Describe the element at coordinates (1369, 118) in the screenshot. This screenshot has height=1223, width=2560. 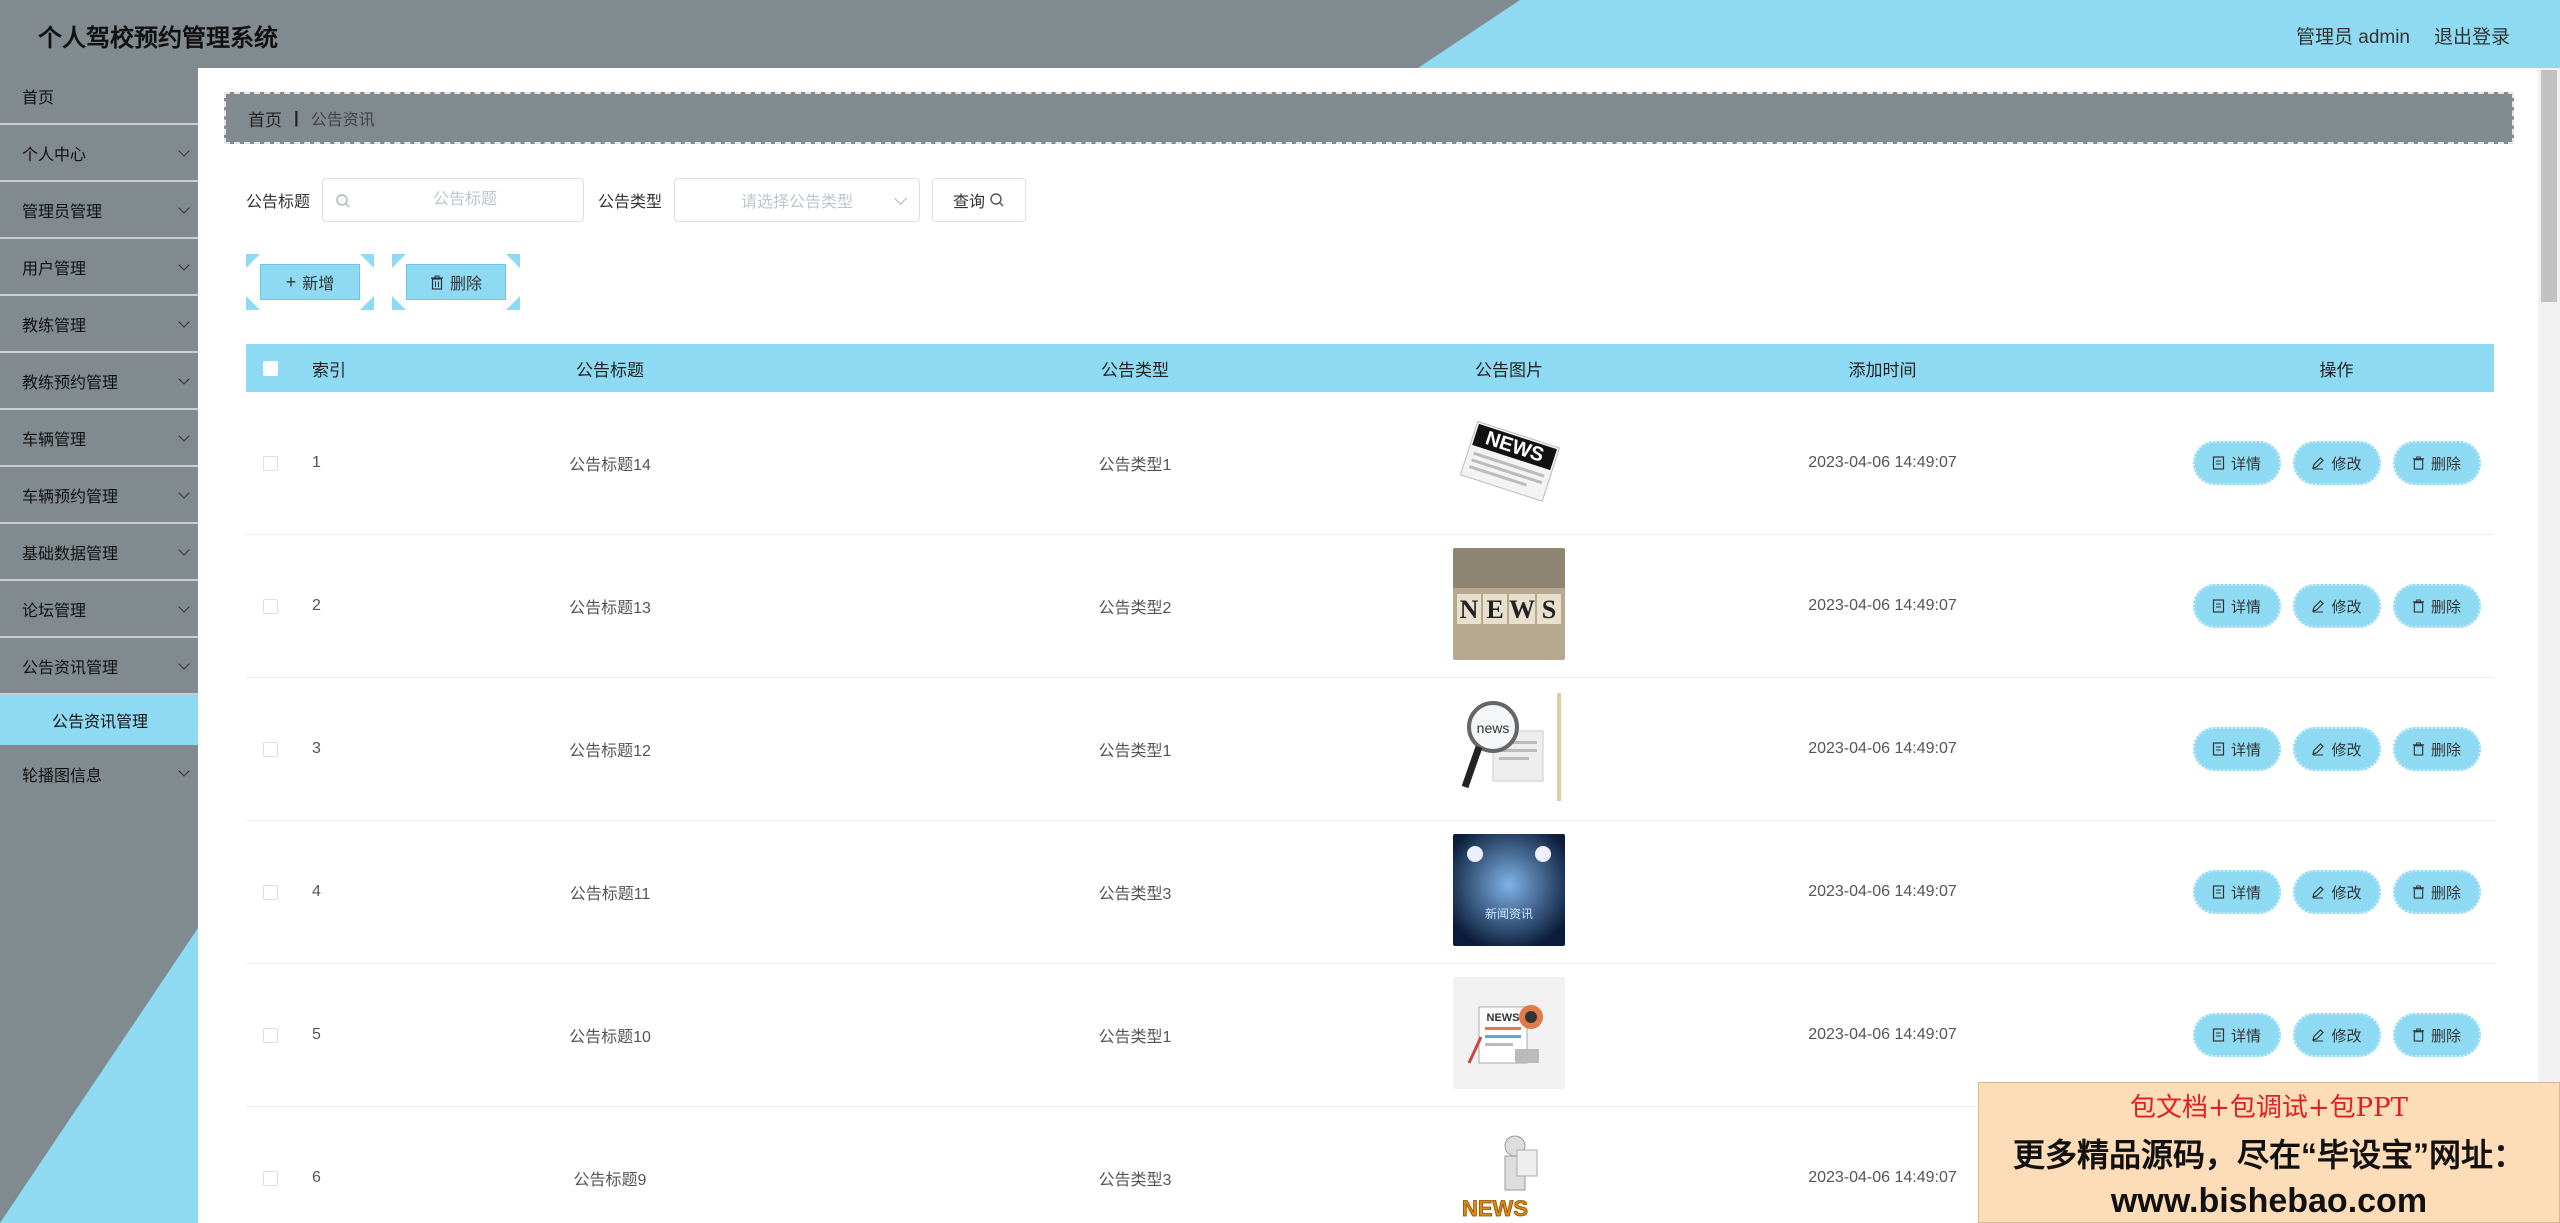
I see `breadcrumb: 首页 | 公告资讯` at that location.